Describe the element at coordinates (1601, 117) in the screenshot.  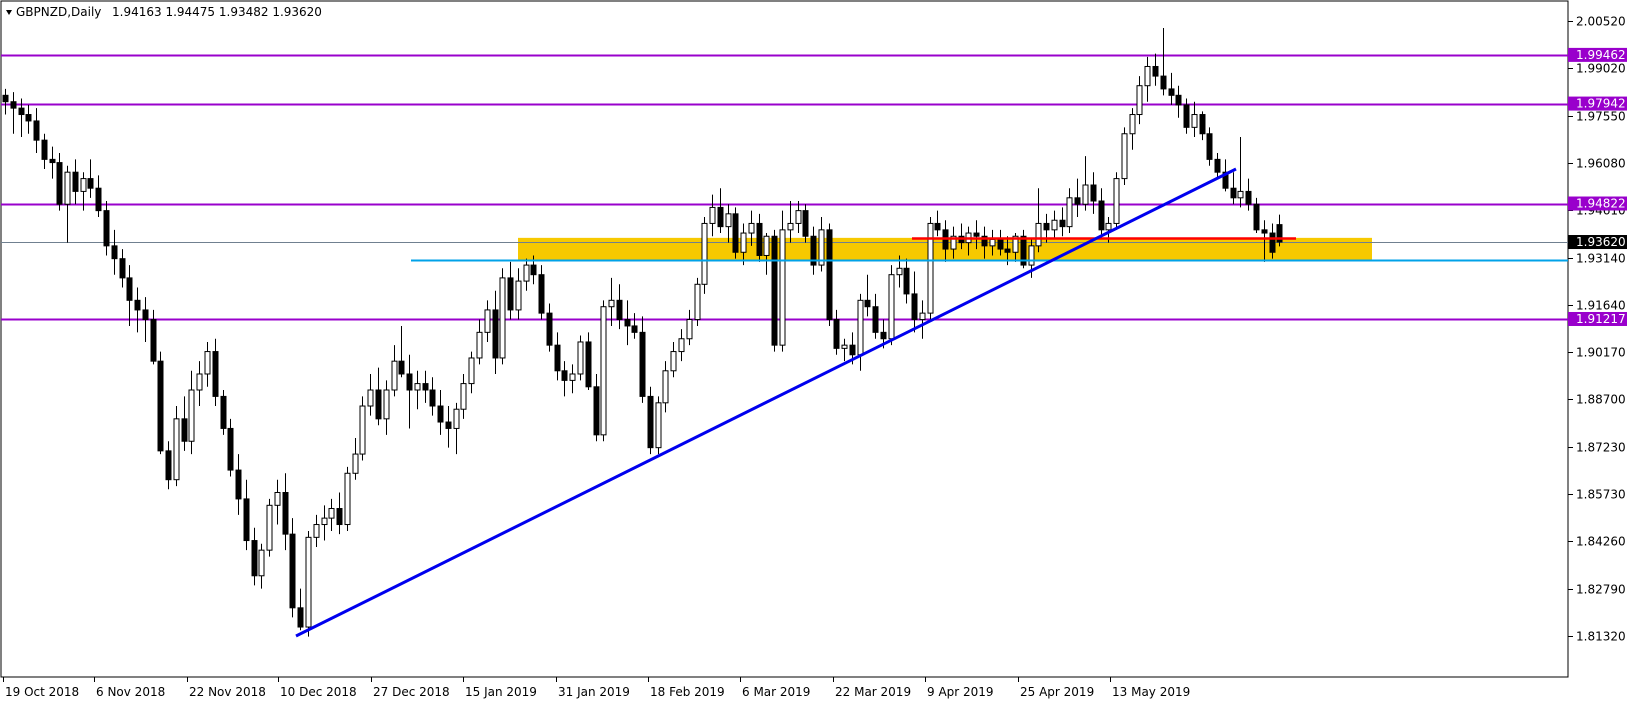
I see `y-tick-label: 1.97550` at that location.